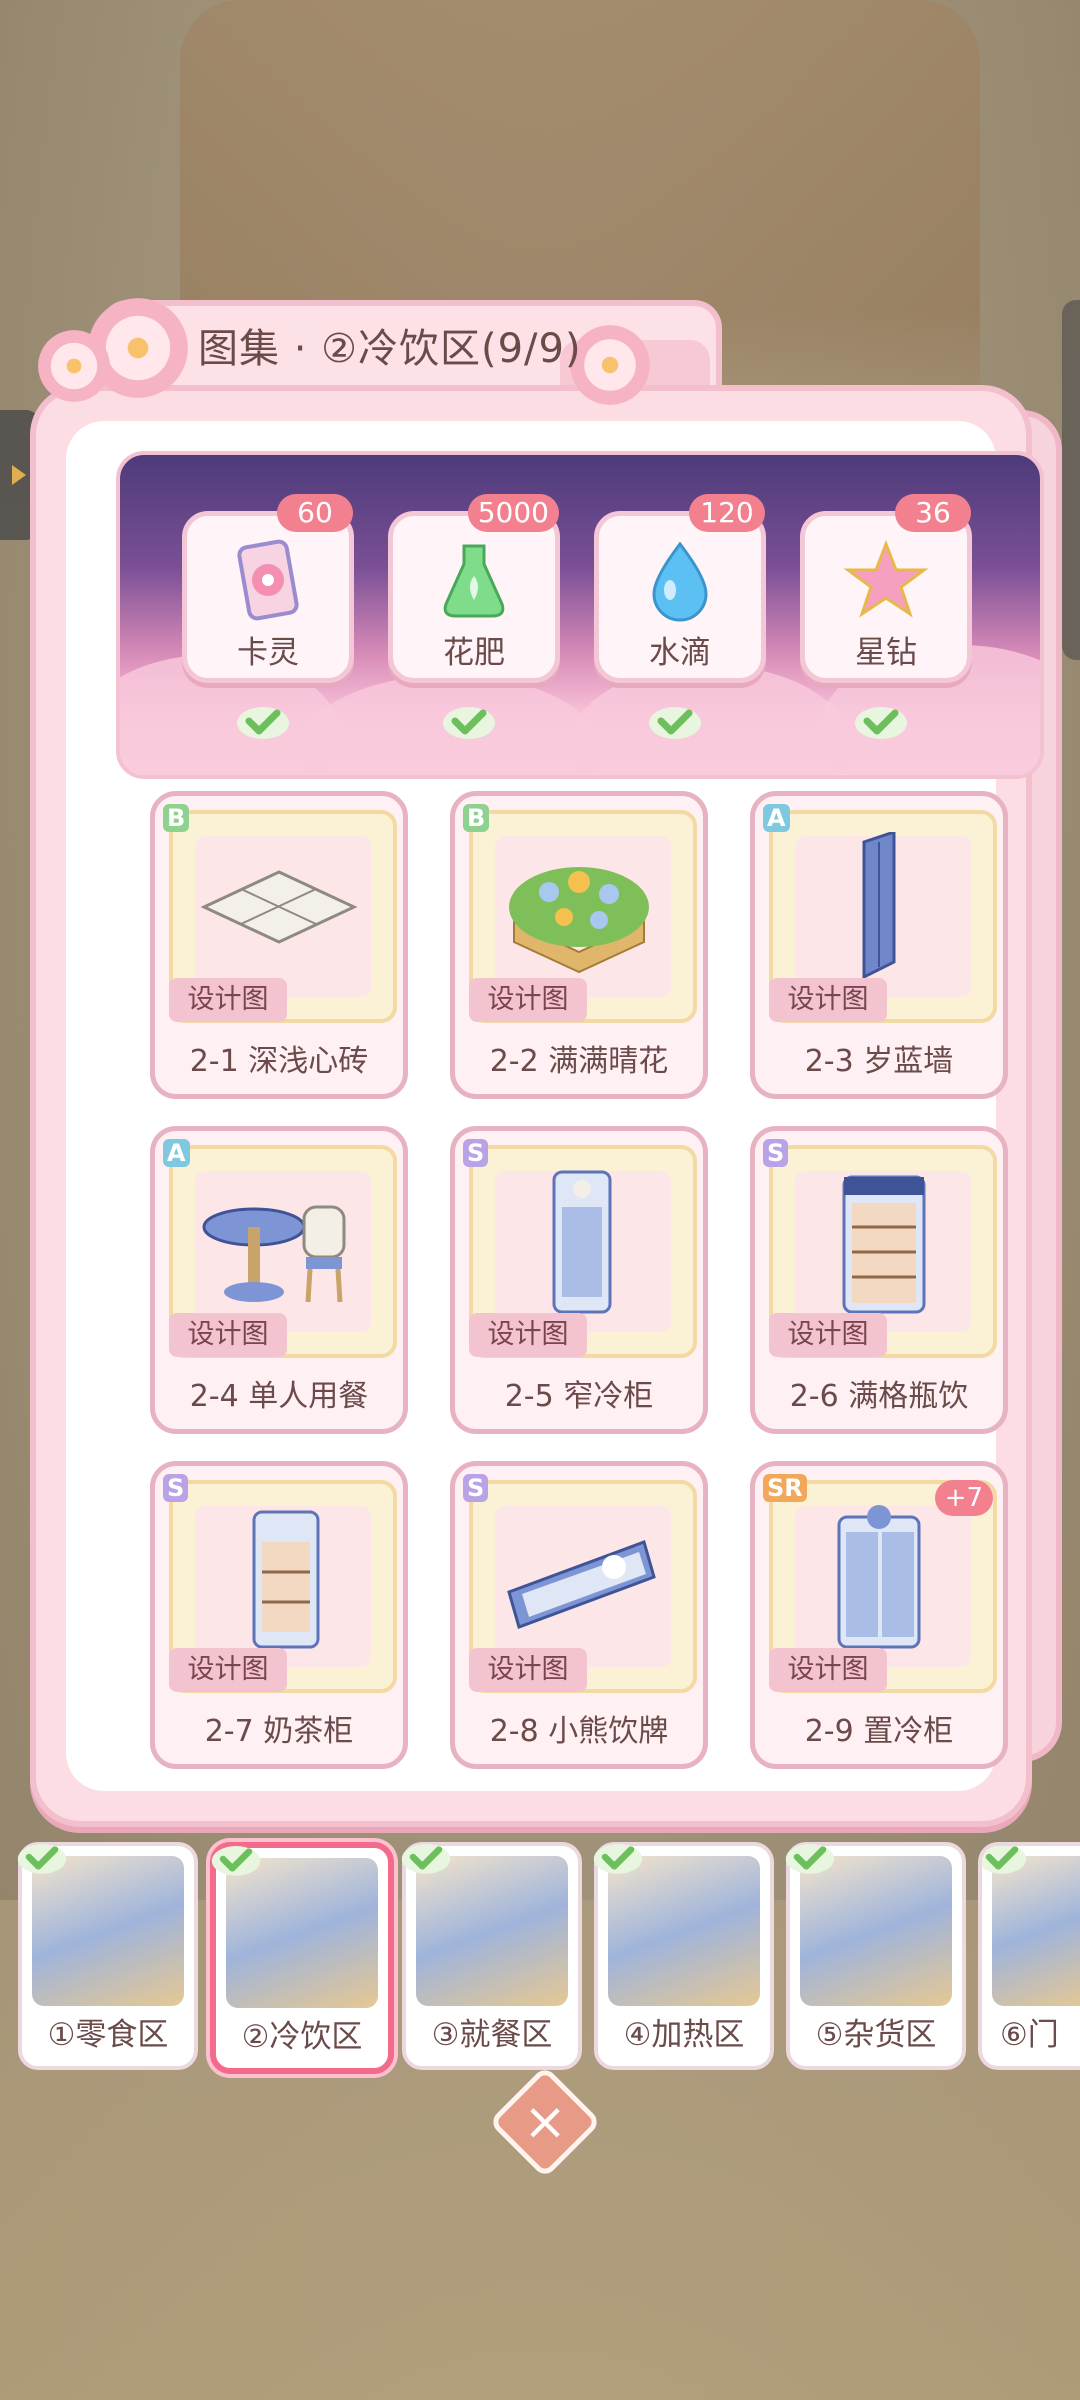 The height and width of the screenshot is (2400, 1080). Describe the element at coordinates (579, 1731) in the screenshot. I see `item-label: 2-8 小熊饮牌` at that location.